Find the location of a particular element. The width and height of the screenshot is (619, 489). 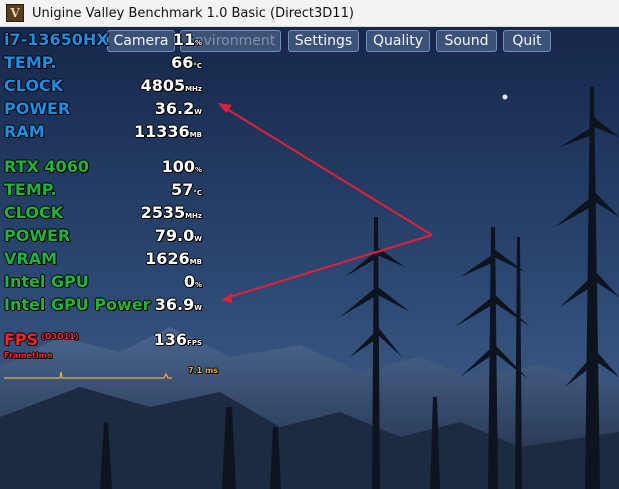

settings-button: Settings is located at coordinates (323, 41).